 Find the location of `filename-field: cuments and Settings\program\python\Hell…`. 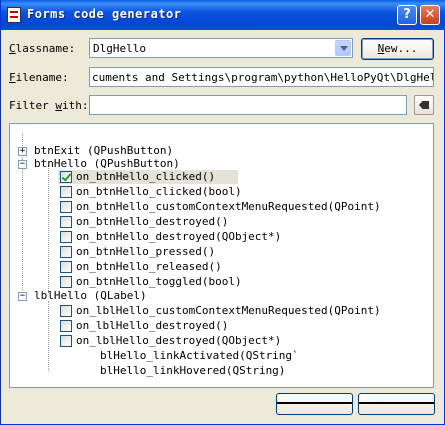

filename-field: cuments and Settings\program\python\Hell… is located at coordinates (261, 77).